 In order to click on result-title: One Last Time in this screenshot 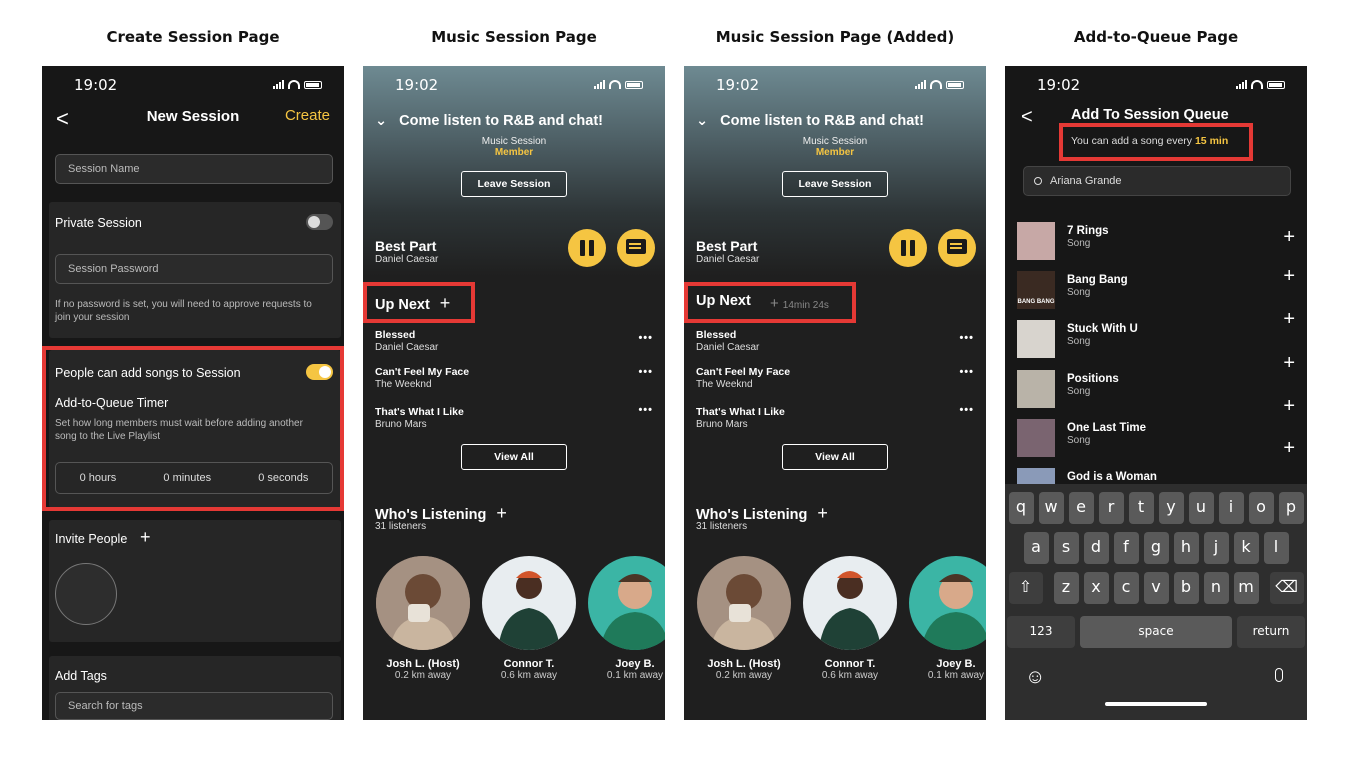, I will do `click(1107, 428)`.